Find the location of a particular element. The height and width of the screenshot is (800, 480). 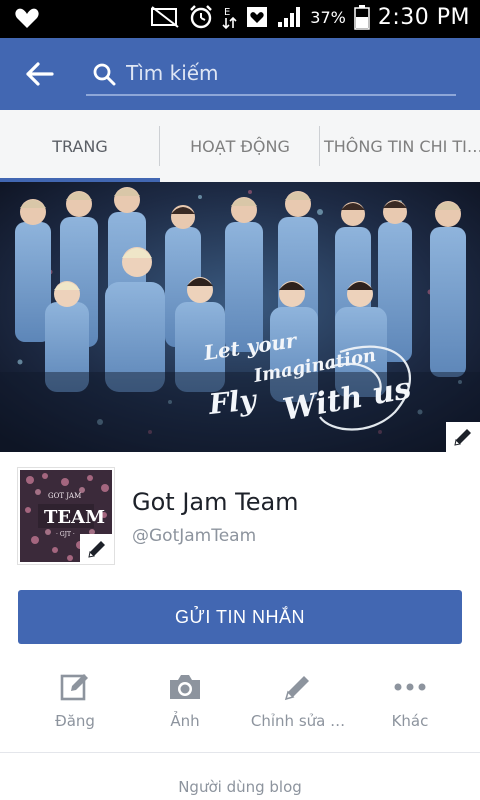

battery-percent: 37% is located at coordinates (328, 17).